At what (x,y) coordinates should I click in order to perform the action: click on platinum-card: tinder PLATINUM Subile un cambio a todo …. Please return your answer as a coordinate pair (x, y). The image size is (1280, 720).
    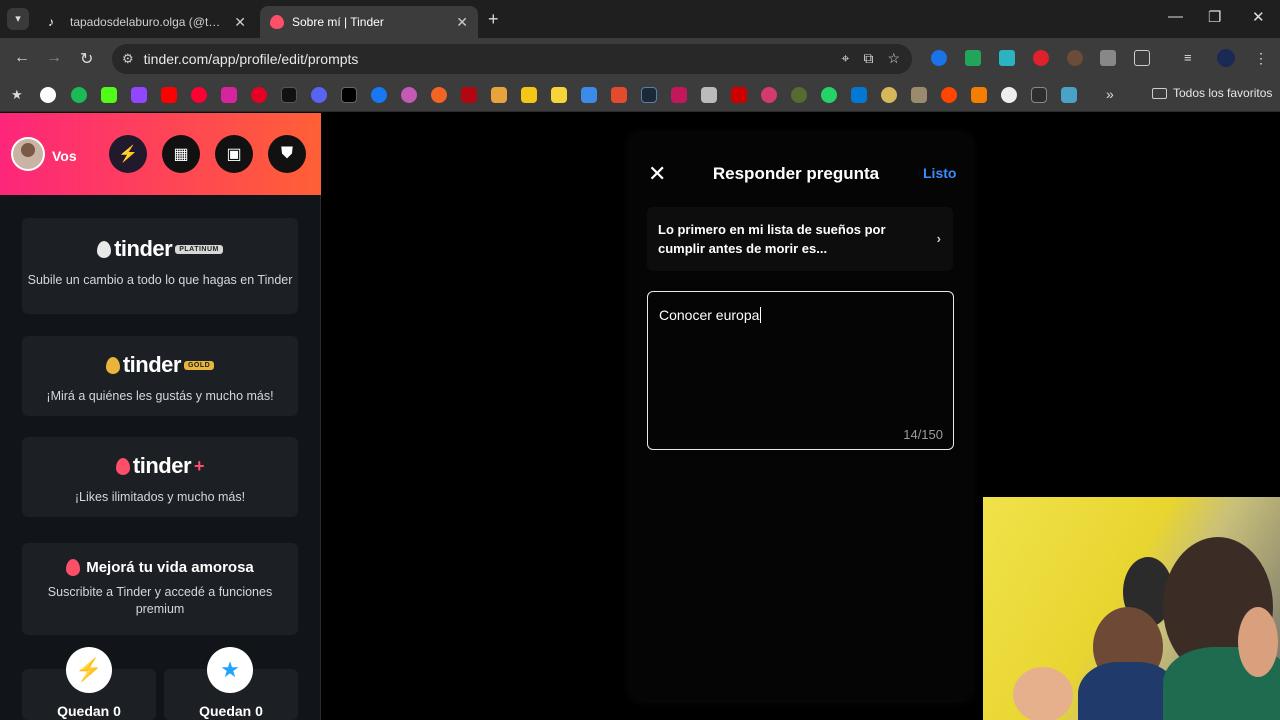
    Looking at the image, I should click on (160, 266).